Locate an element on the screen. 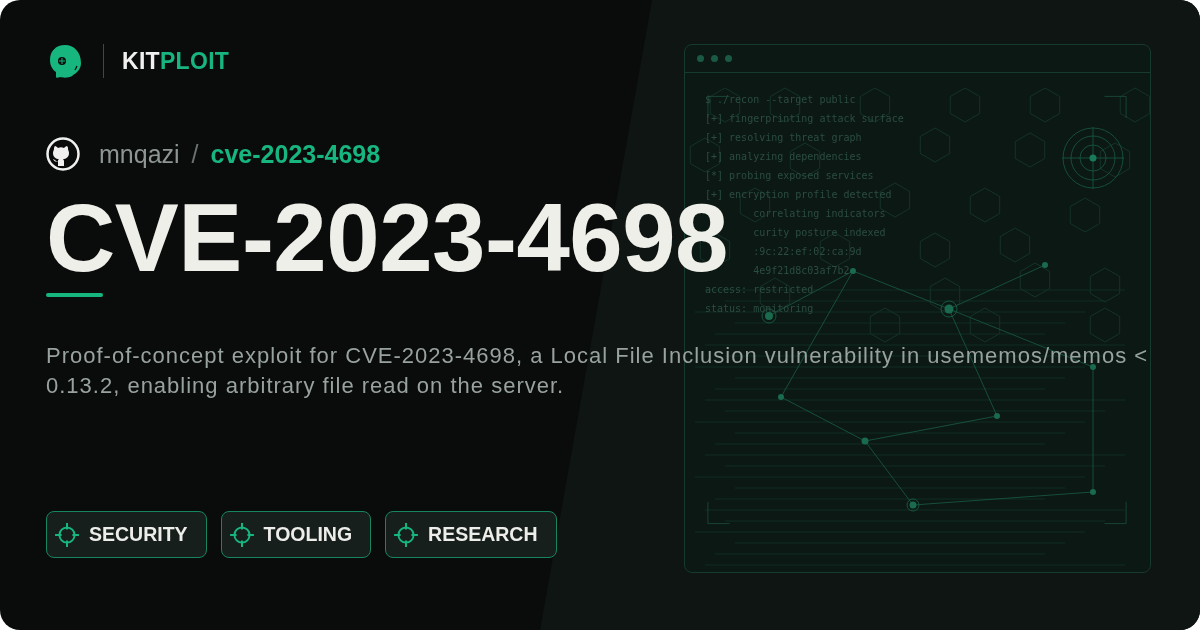  tag-label: RESEARCH is located at coordinates (483, 534).